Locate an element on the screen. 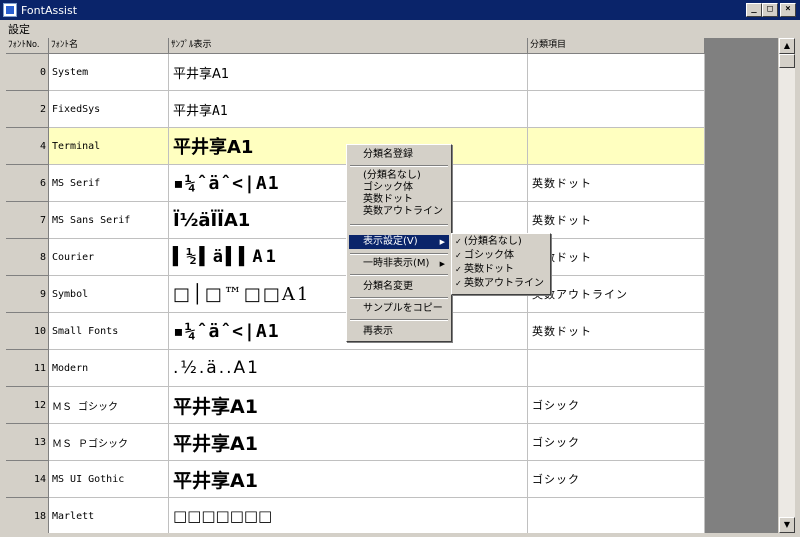 The image size is (800, 537). menu-category-eisu-dot: 英数ドット is located at coordinates (399, 200).